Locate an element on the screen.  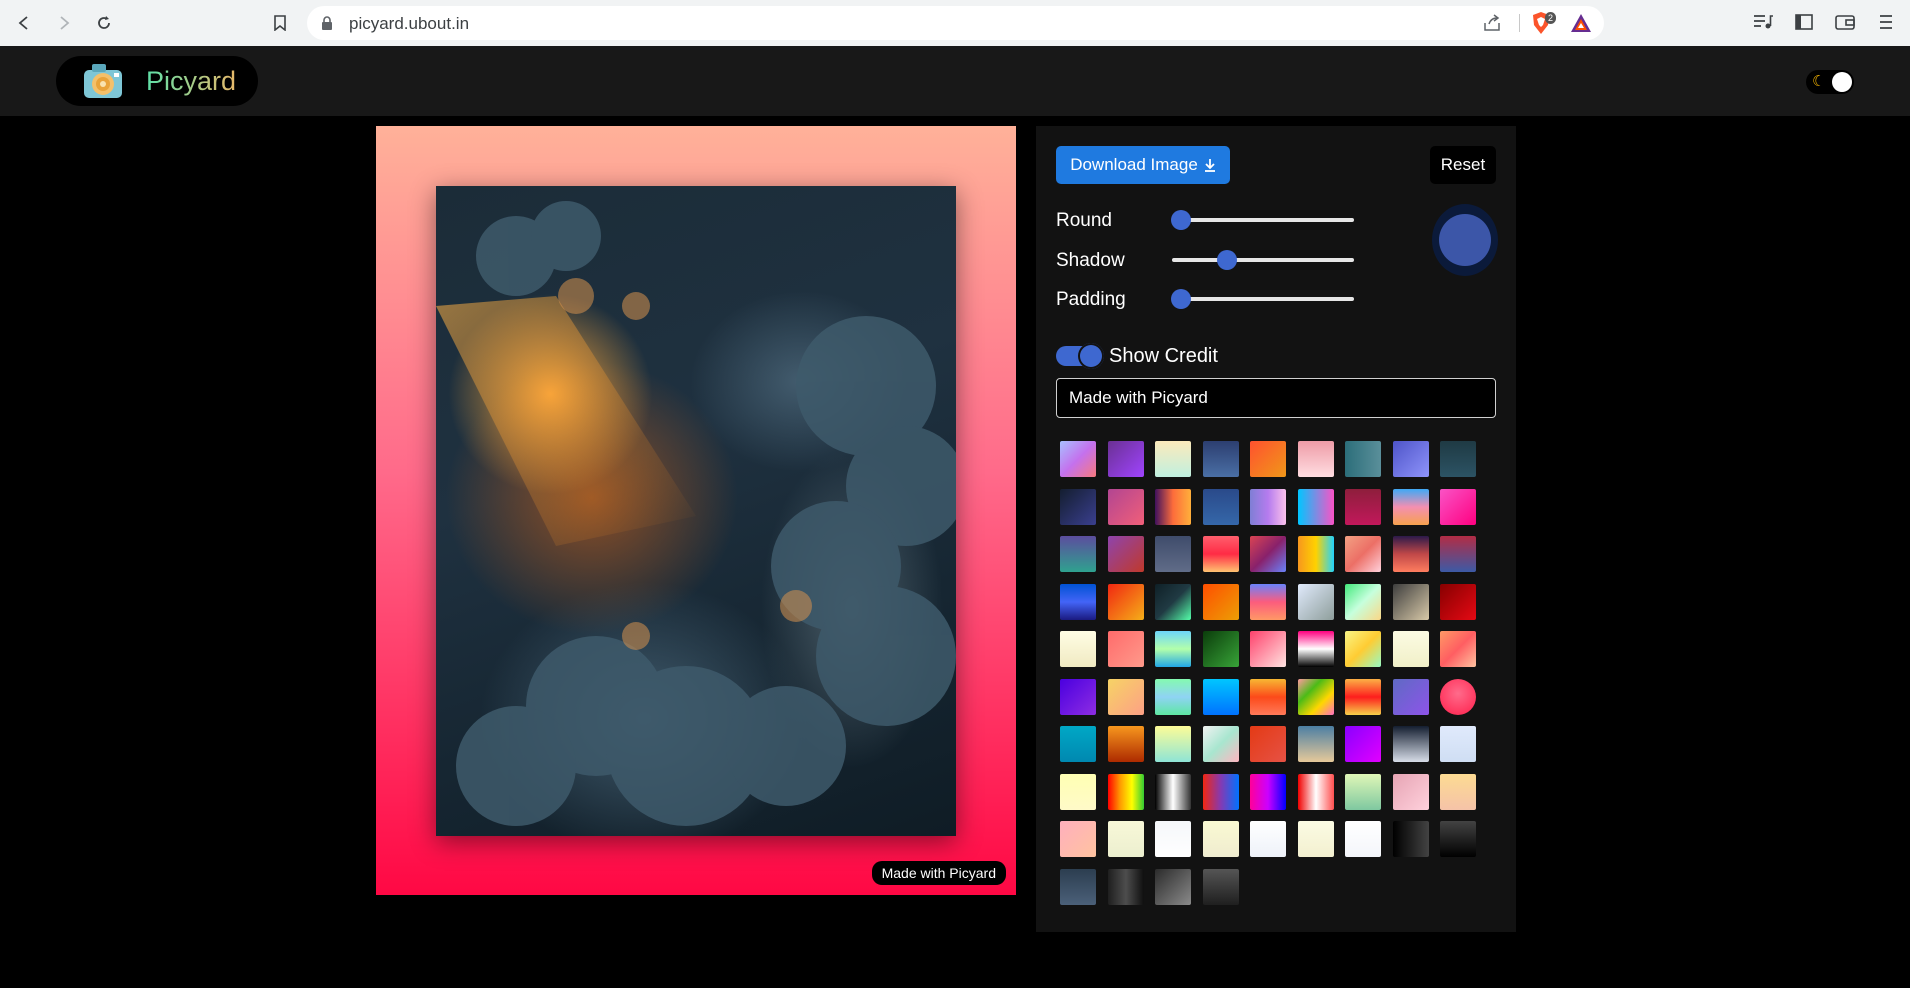
shadow-slider-thumb is located at coordinates (1226, 260).